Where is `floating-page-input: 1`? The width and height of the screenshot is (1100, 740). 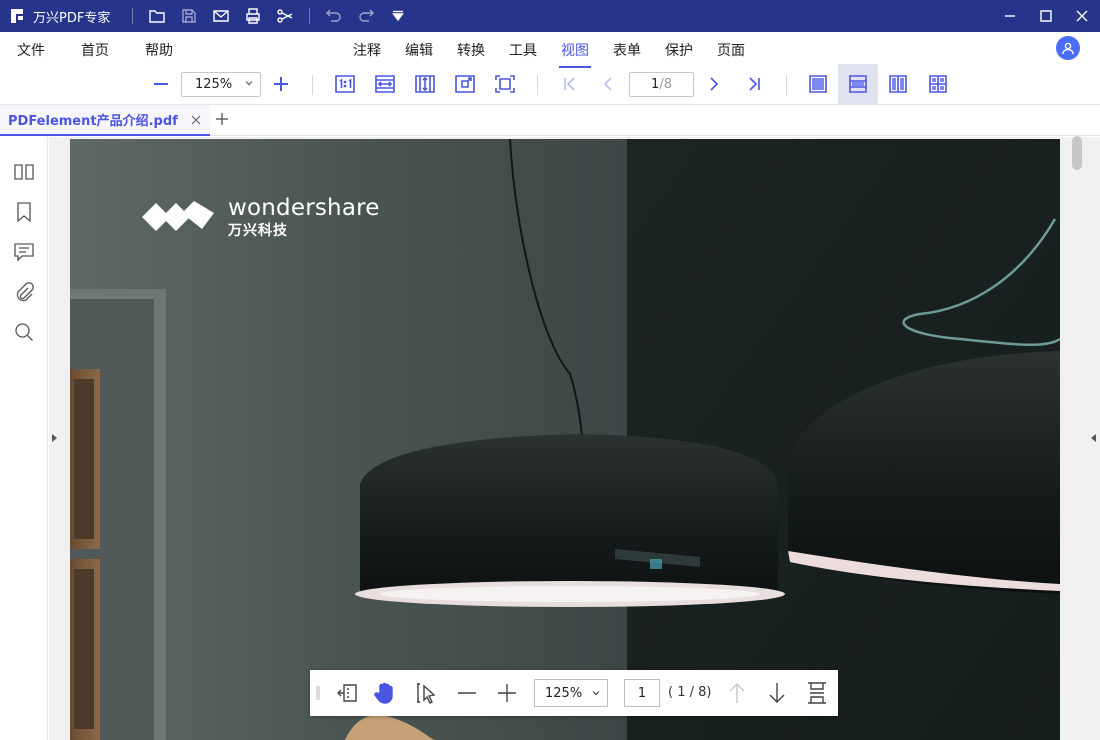 floating-page-input: 1 is located at coordinates (642, 693).